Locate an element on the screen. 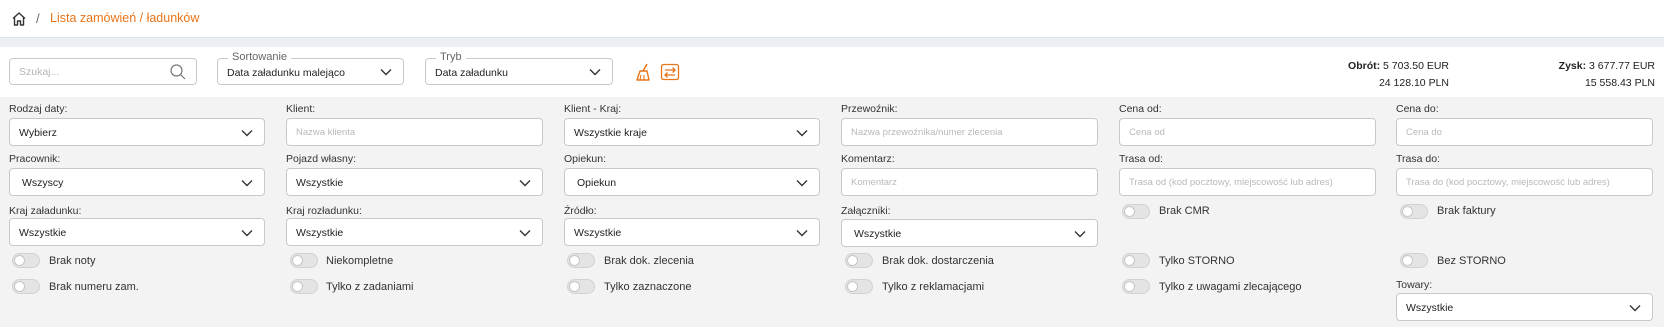 Image resolution: width=1664 pixels, height=327 pixels. loading-country-label: Kraj załadunku: is located at coordinates (45, 211).